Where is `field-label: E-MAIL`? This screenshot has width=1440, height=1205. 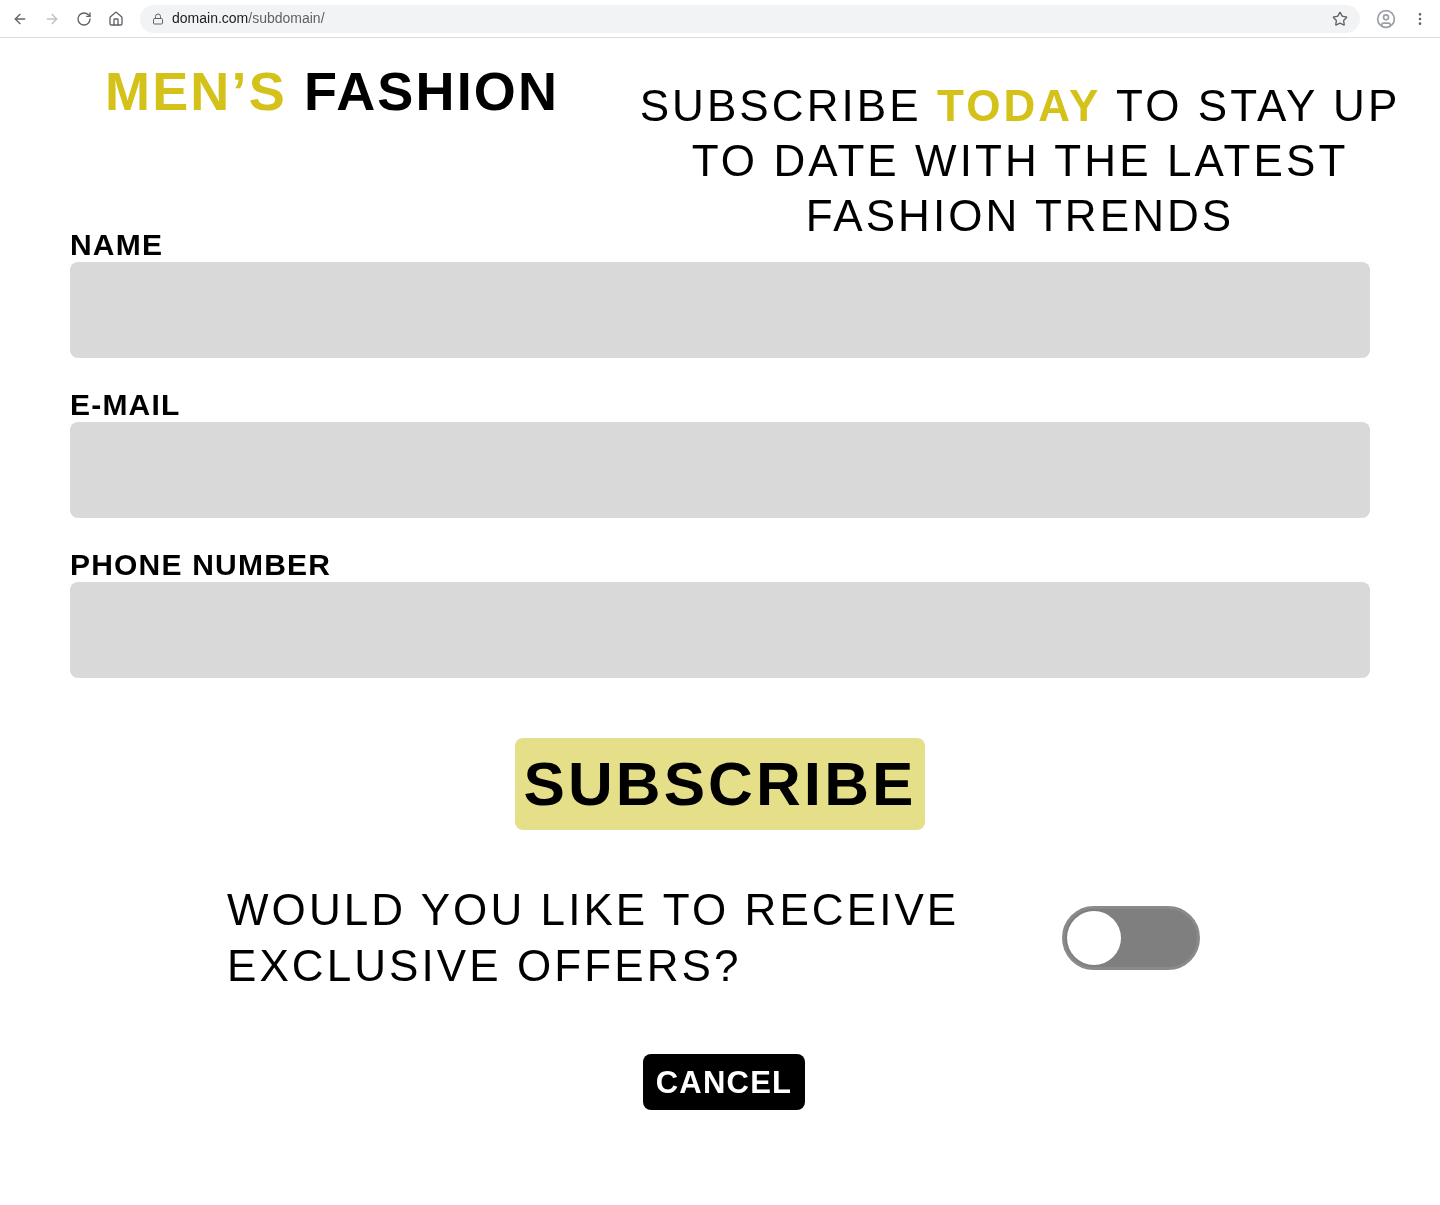 field-label: E-MAIL is located at coordinates (125, 405).